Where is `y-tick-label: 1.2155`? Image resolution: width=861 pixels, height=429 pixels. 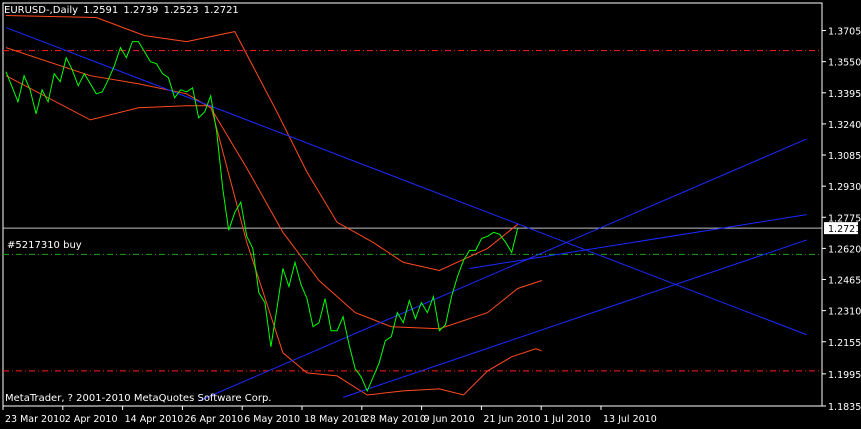
y-tick-label: 1.2155 is located at coordinates (844, 343).